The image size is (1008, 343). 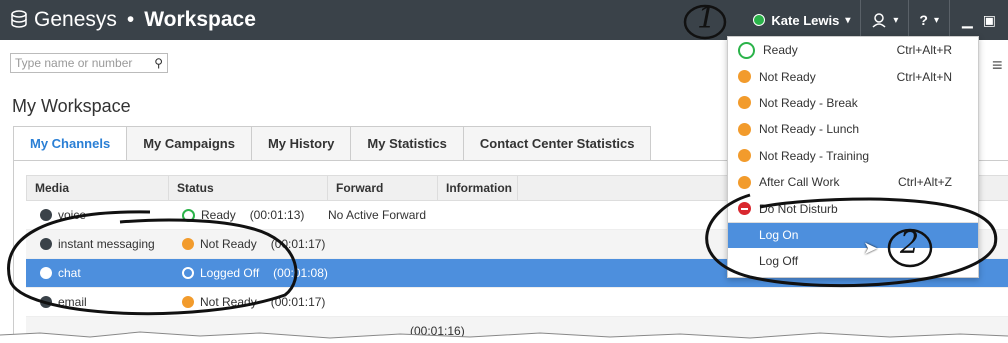 What do you see at coordinates (759, 20) in the screenshot?
I see `ready-status-icon` at bounding box center [759, 20].